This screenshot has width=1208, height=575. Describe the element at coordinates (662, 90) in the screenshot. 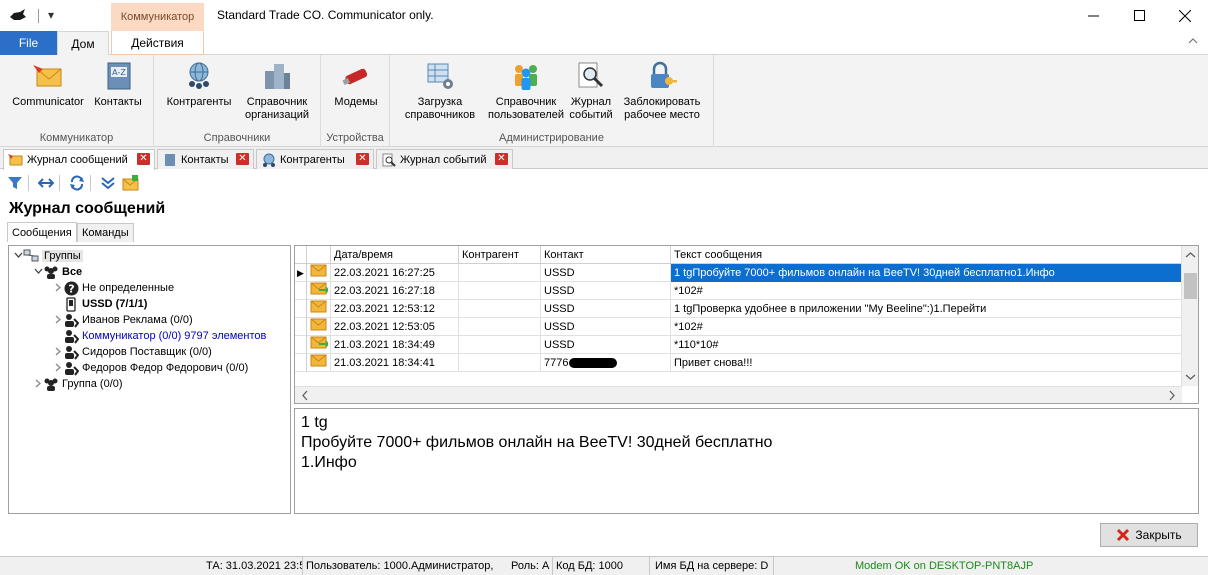

I see `lock-workstation-button: Заблокировать рабочее место` at that location.